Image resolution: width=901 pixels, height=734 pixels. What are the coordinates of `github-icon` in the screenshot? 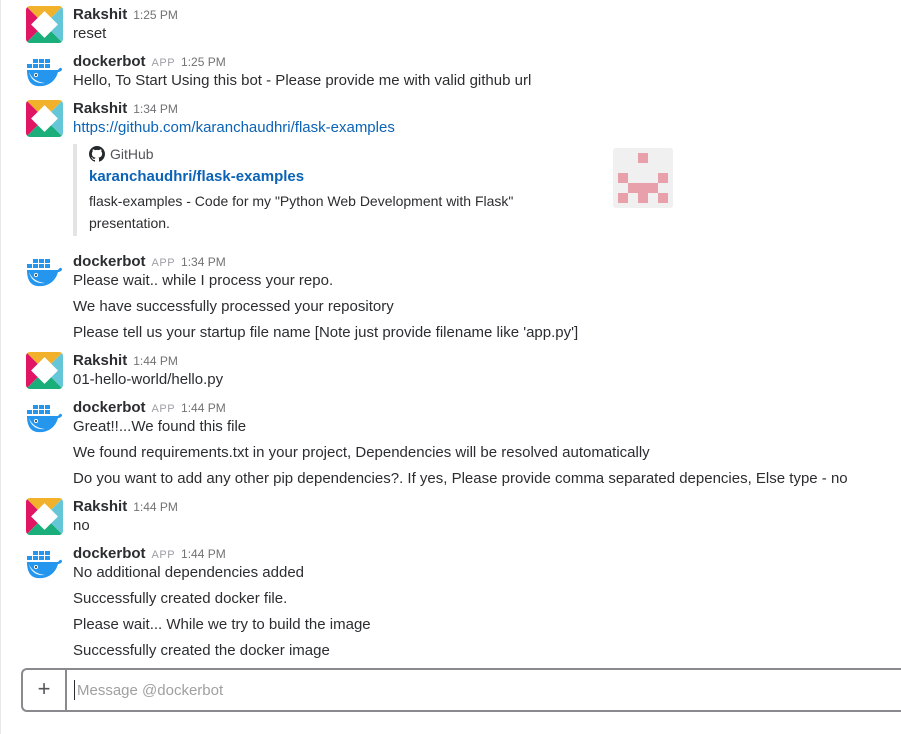 It's located at (99, 154).